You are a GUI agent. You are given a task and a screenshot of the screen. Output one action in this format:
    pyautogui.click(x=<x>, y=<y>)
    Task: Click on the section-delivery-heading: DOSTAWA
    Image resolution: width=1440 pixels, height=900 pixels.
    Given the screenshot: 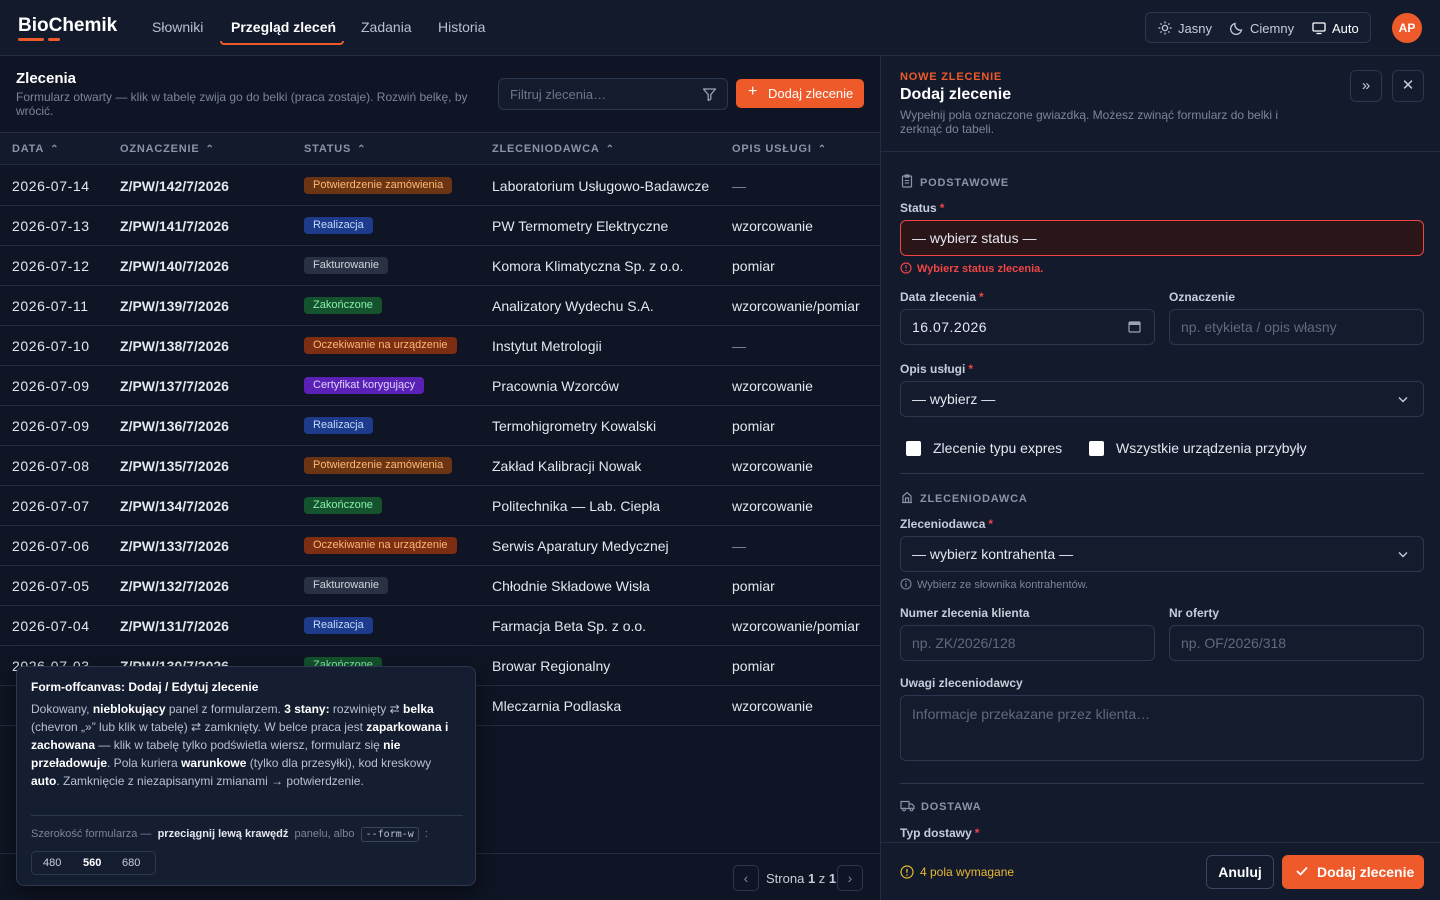 What is the action you would take?
    pyautogui.click(x=940, y=806)
    